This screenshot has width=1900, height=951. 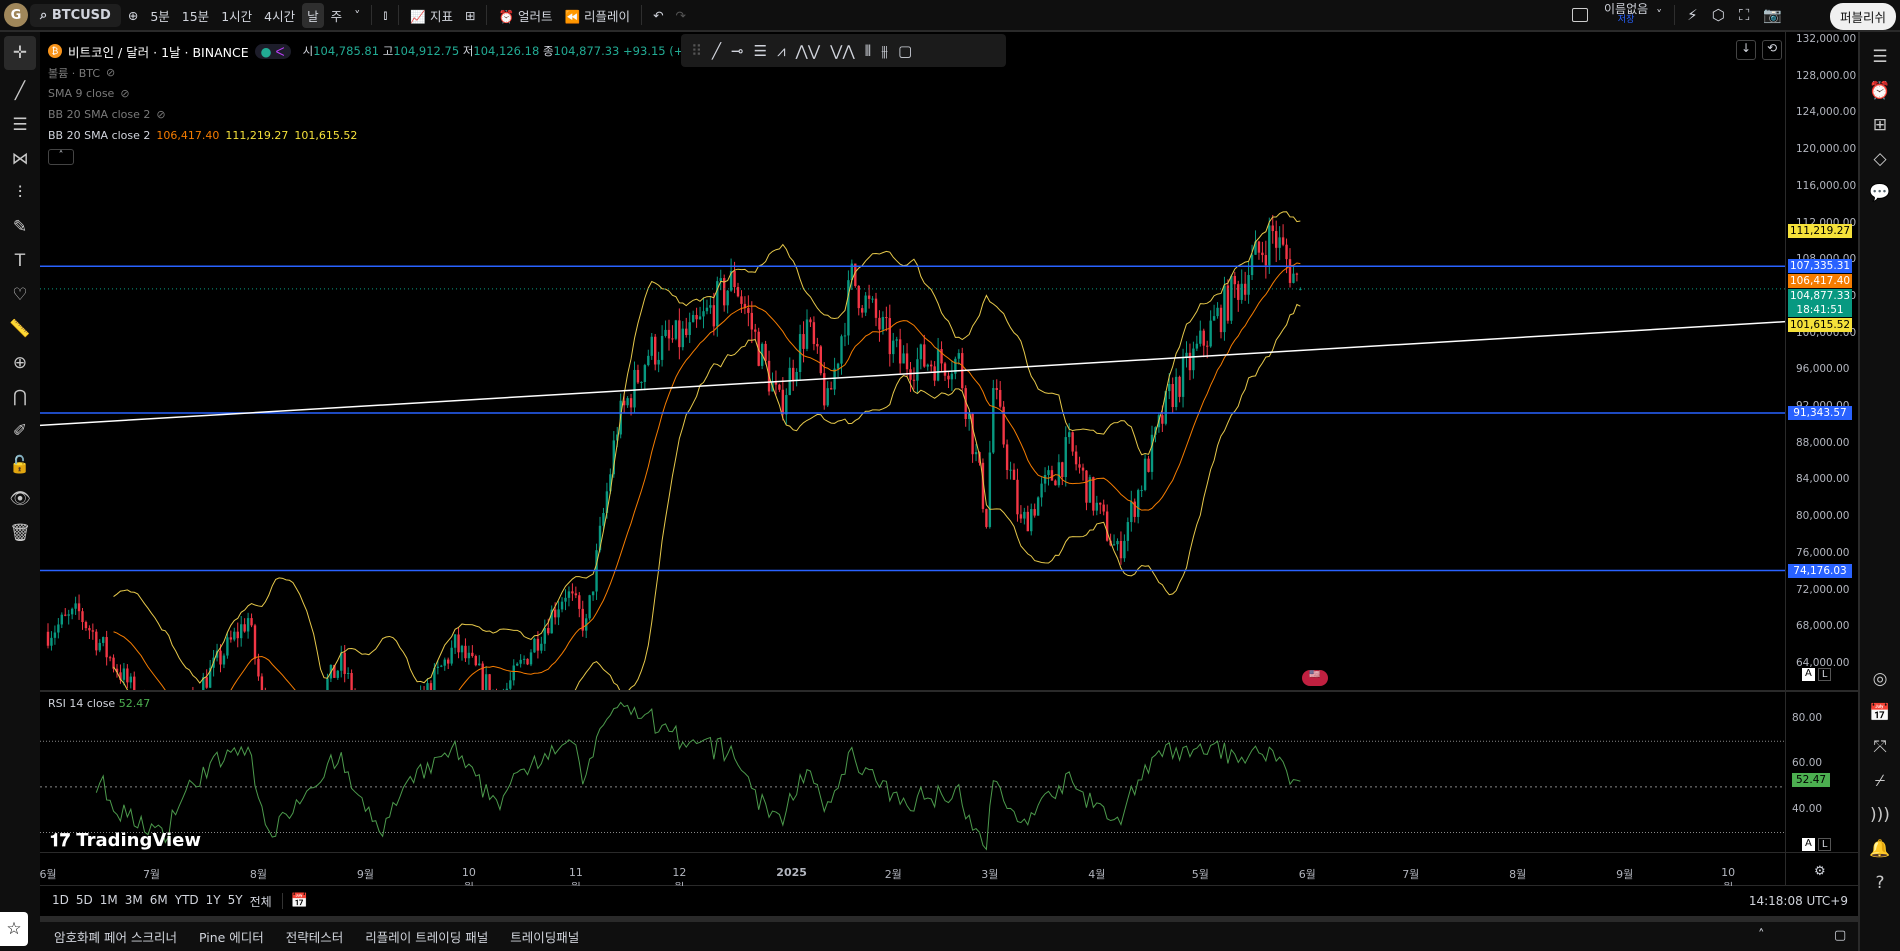 What do you see at coordinates (115, 936) in the screenshot?
I see `bottom-tab-0: 암호화폐 페어 스크리너` at bounding box center [115, 936].